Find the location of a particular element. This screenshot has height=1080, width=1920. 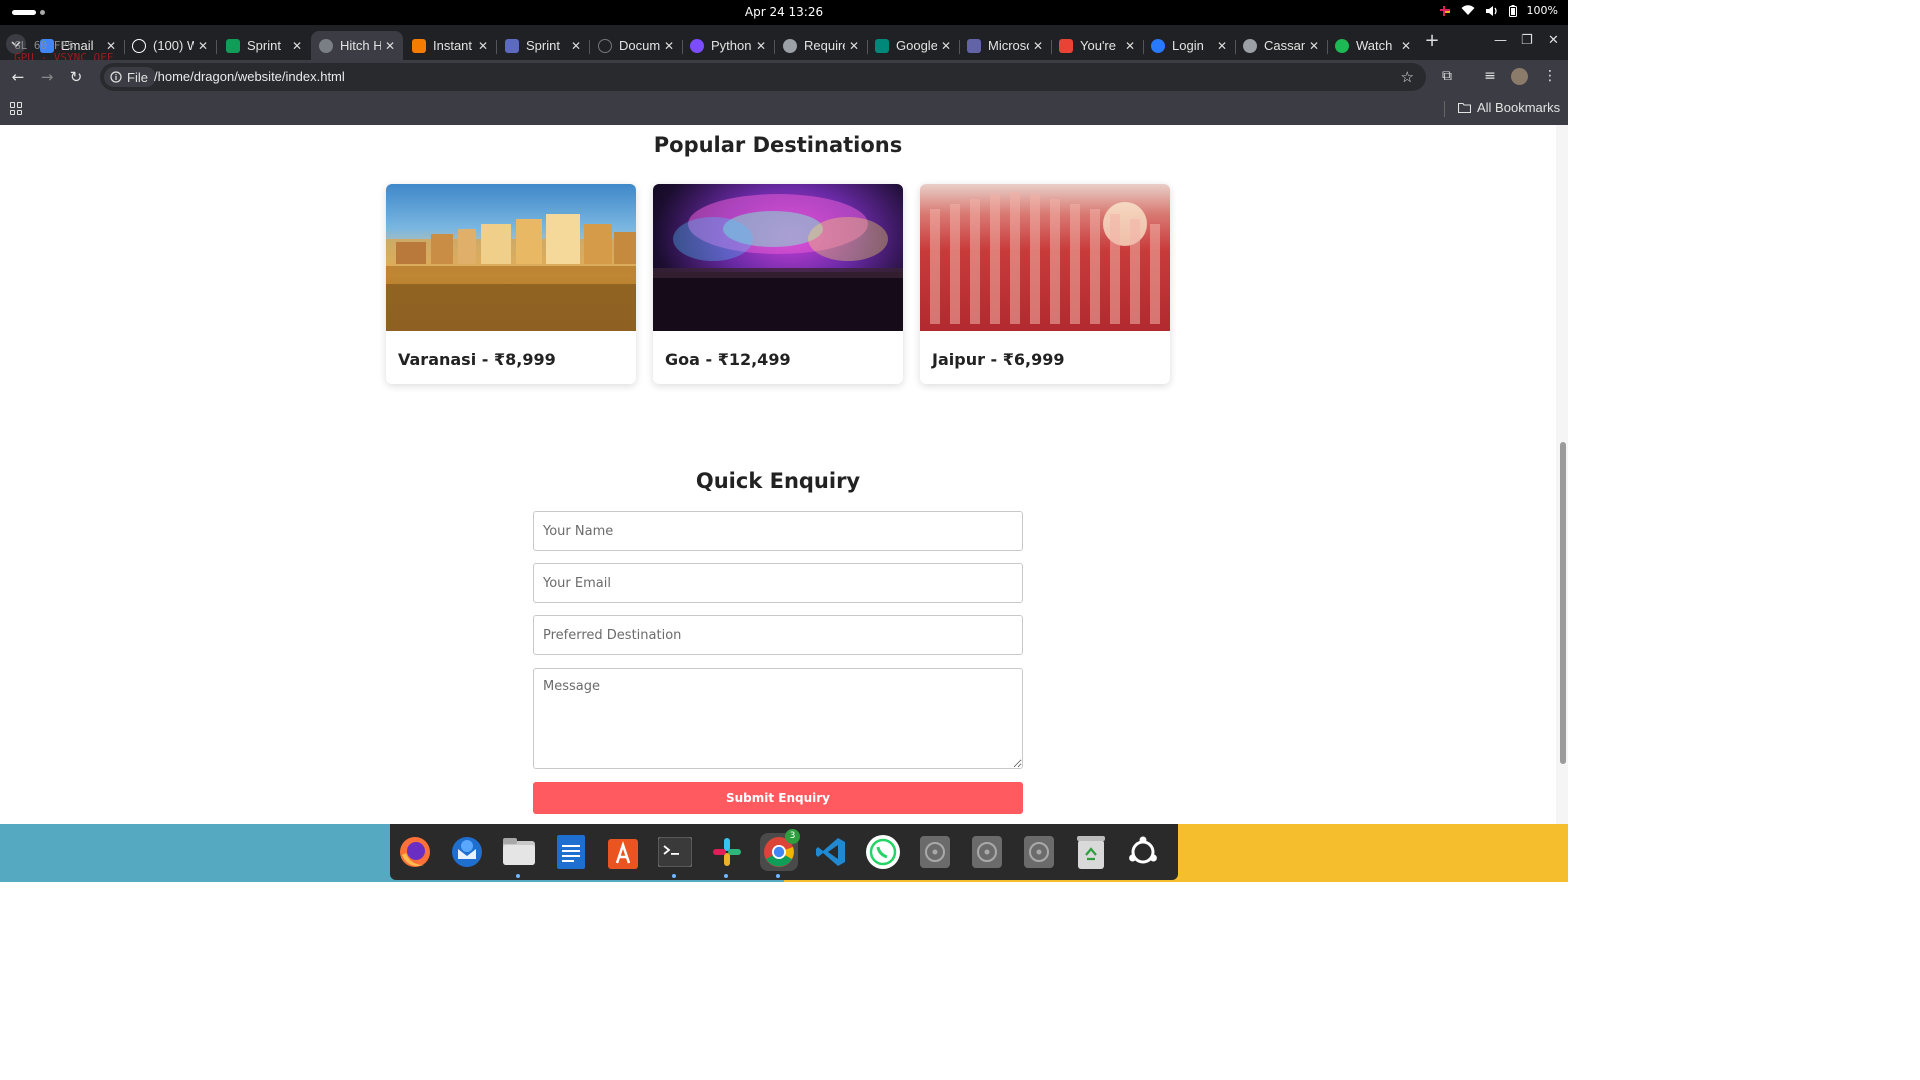

instant-favicon-icon is located at coordinates (419, 45).